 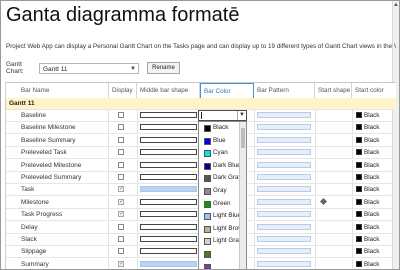 What do you see at coordinates (222, 115) in the screenshot?
I see `bar-color-combobox: ▼` at bounding box center [222, 115].